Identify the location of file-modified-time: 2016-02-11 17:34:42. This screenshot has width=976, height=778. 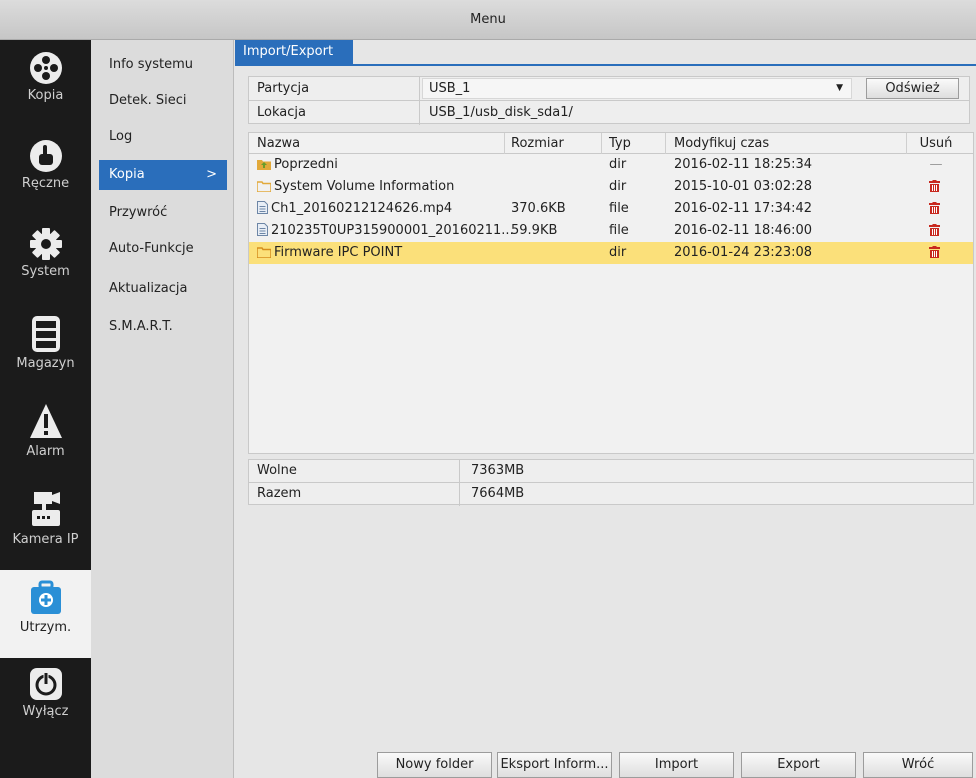
(743, 208).